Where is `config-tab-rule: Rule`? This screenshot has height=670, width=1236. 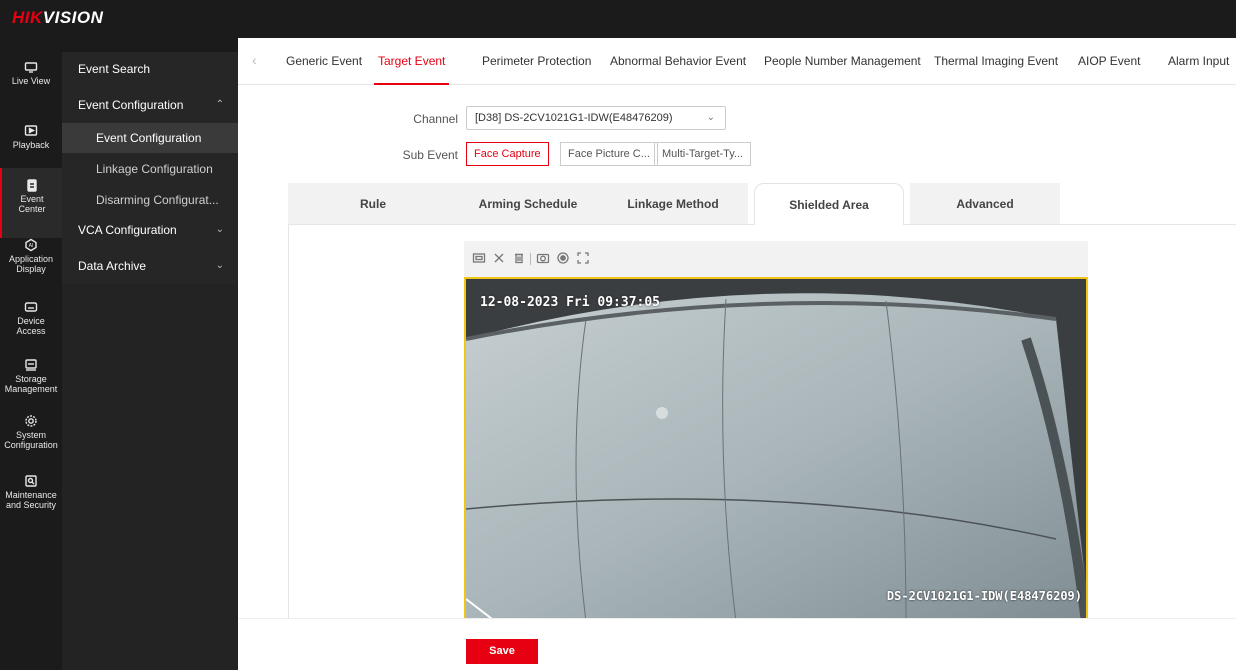
config-tab-rule: Rule is located at coordinates (373, 204).